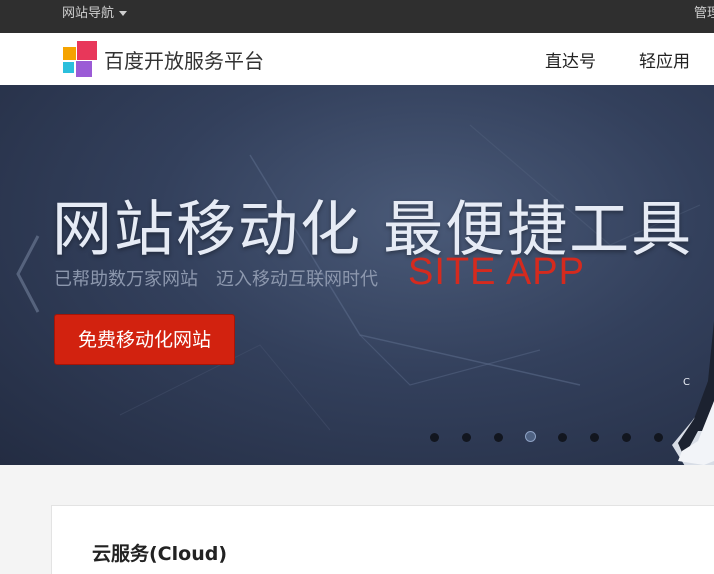 The width and height of the screenshot is (714, 574). Describe the element at coordinates (184, 61) in the screenshot. I see `brand-title: 百度开放服务平台` at that location.